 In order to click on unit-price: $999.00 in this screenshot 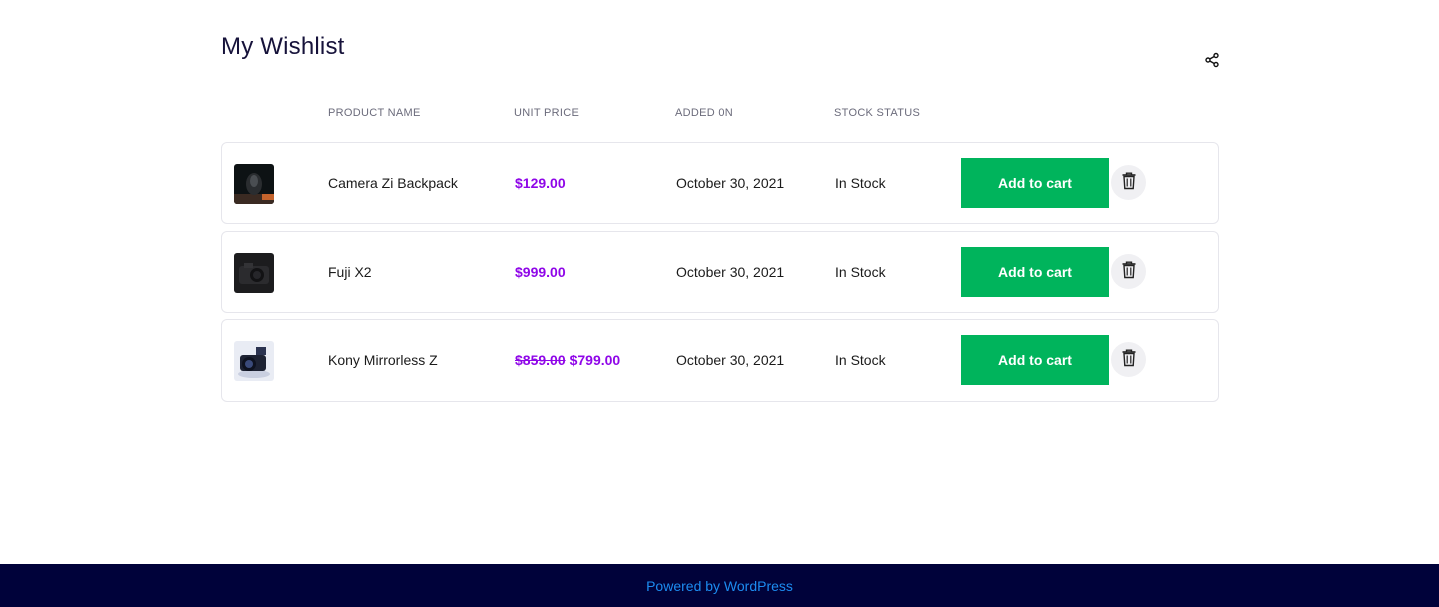, I will do `click(540, 272)`.